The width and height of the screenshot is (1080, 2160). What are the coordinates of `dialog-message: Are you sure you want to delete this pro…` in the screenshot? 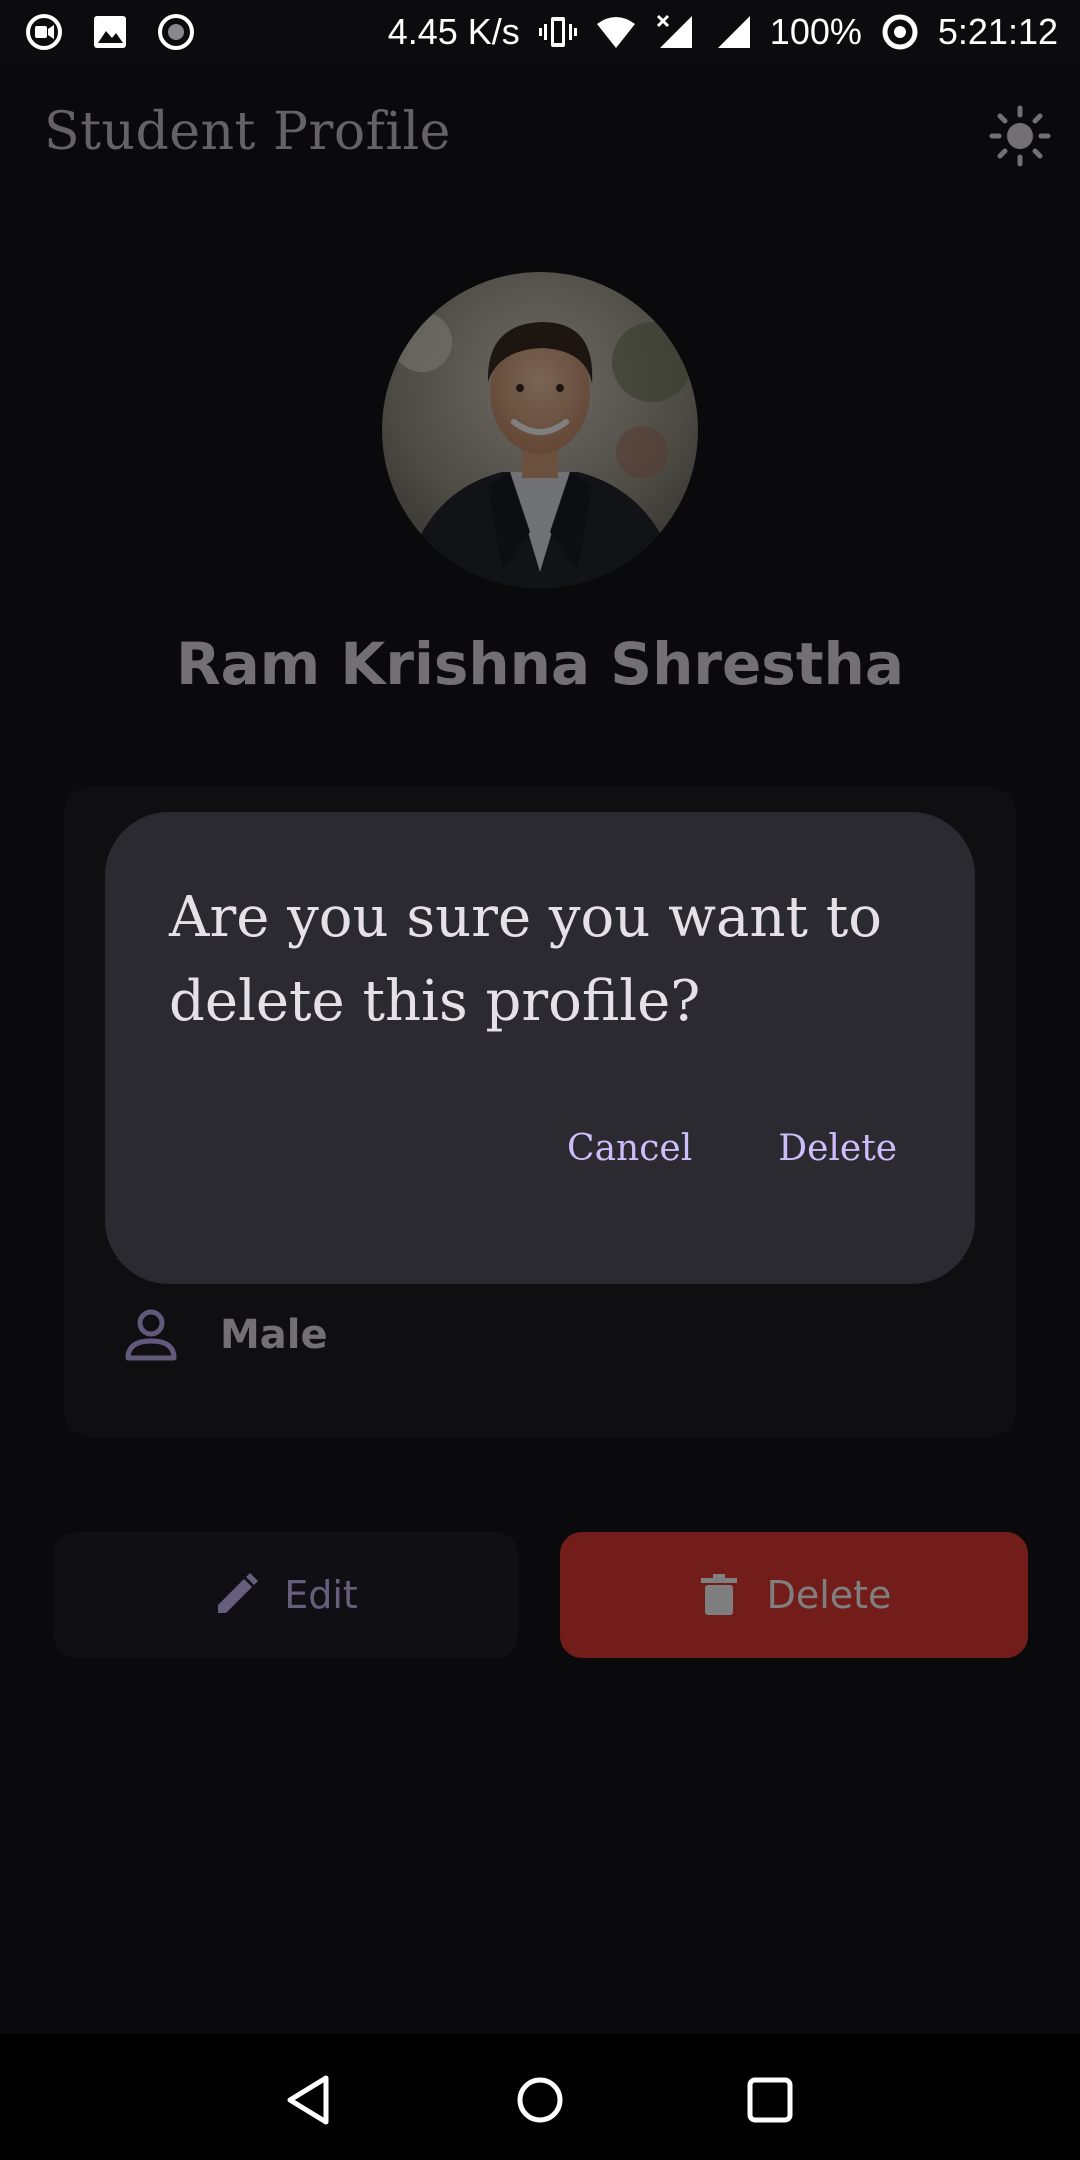 It's located at (526, 959).